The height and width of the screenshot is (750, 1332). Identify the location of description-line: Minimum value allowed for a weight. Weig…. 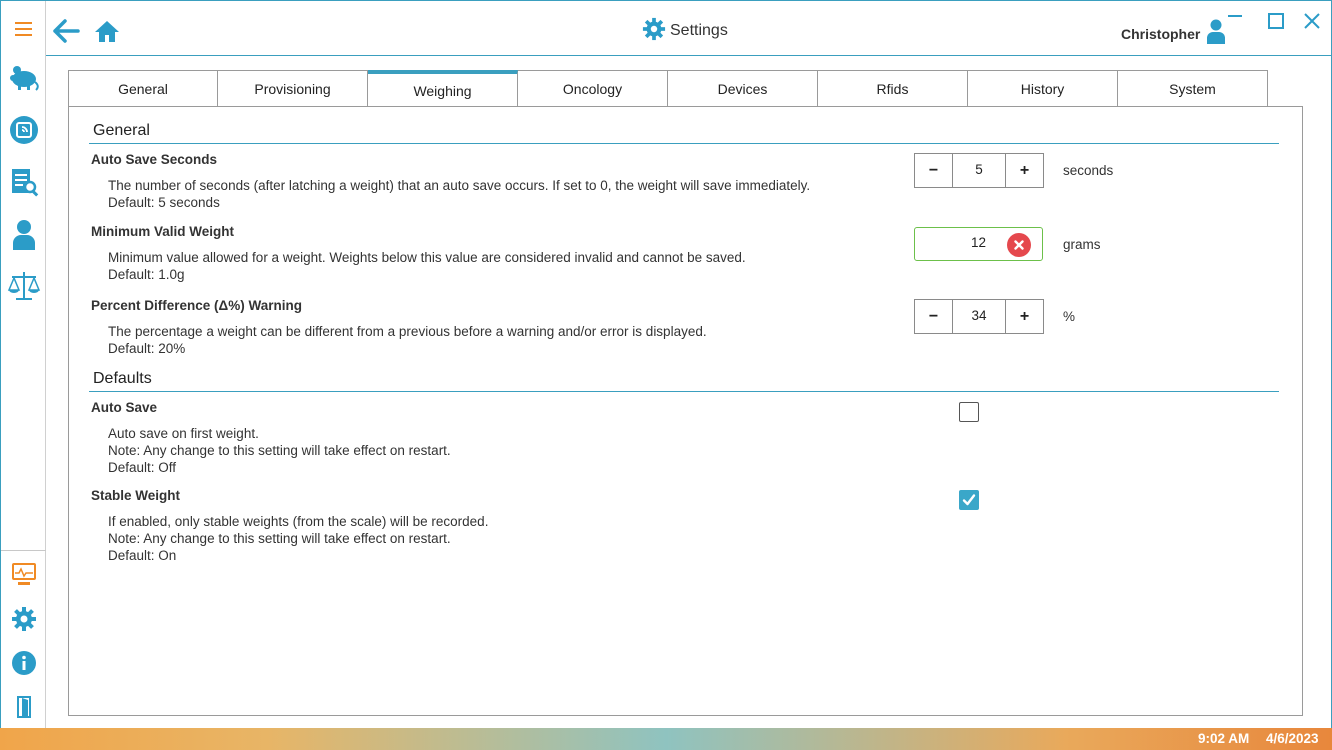
(427, 257).